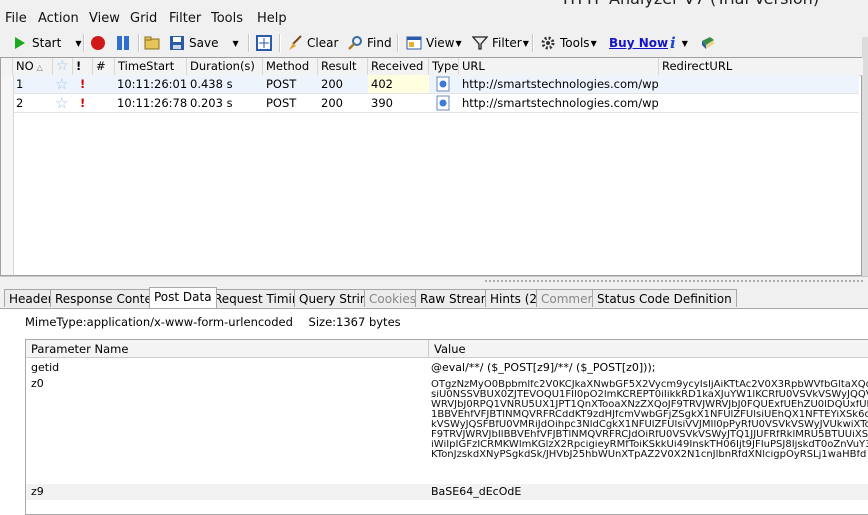 This screenshot has width=868, height=515. I want to click on column-header-parameter-name: Parameter Name, so click(227, 349).